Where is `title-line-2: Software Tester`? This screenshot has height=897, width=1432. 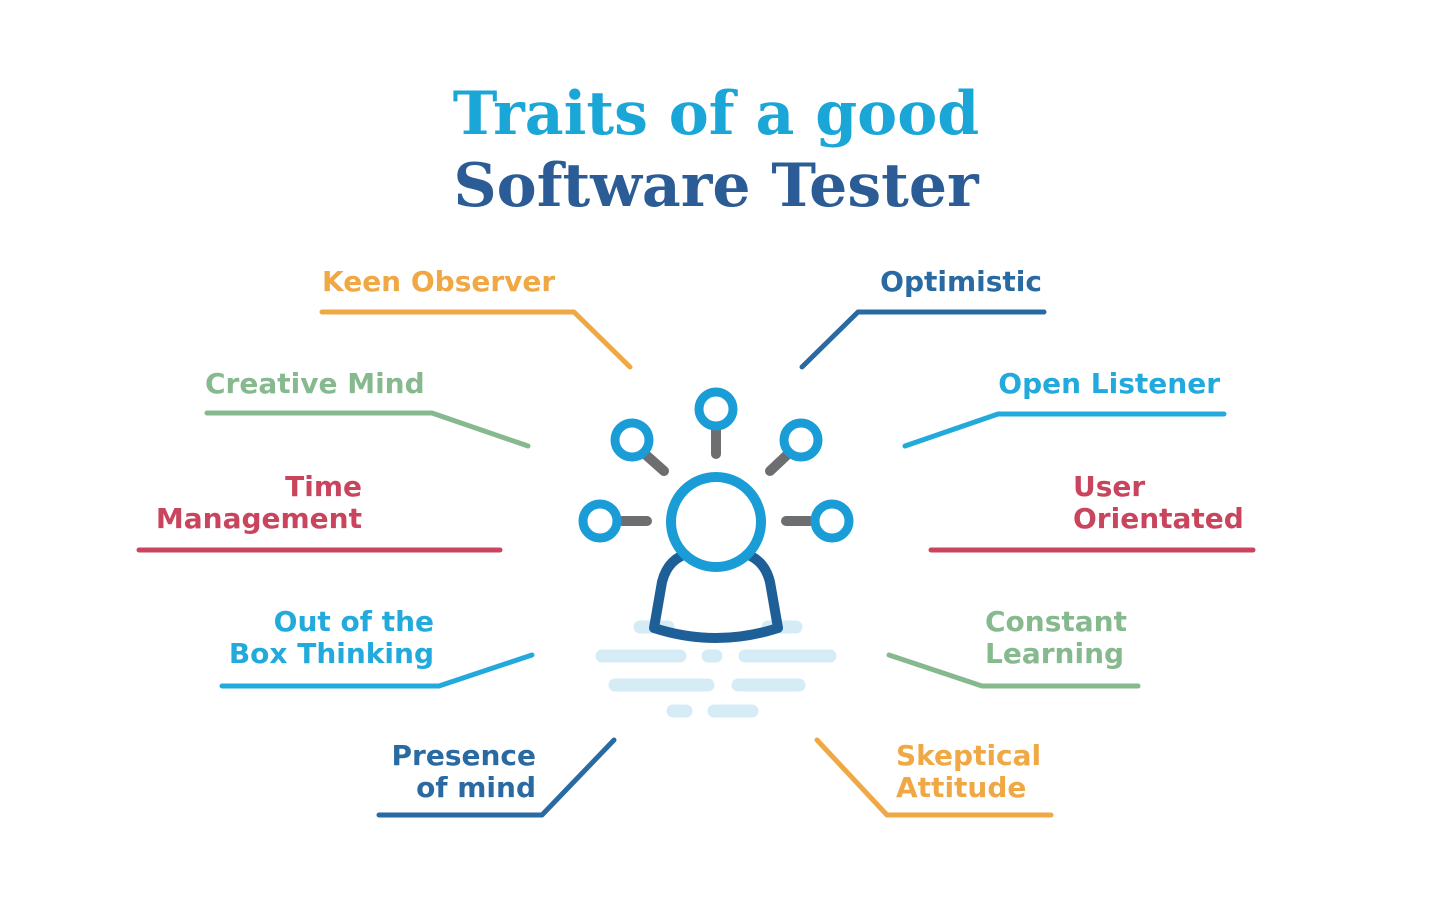 title-line-2: Software Tester is located at coordinates (716, 186).